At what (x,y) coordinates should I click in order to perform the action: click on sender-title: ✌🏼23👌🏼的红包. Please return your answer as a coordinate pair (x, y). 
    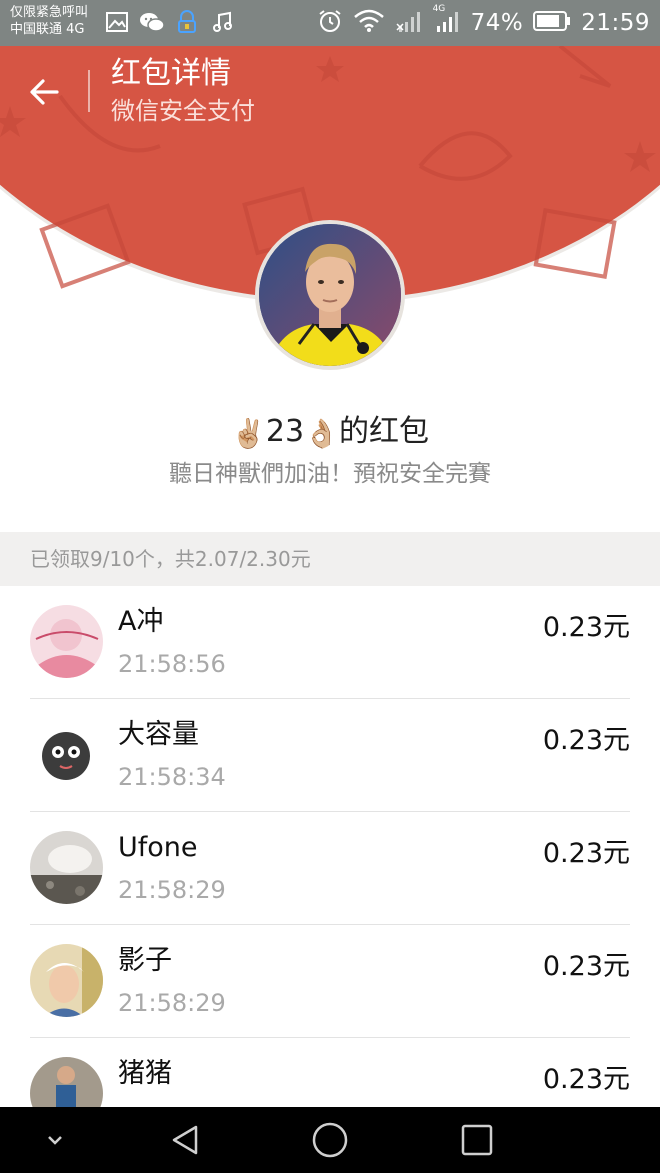
    Looking at the image, I should click on (330, 433).